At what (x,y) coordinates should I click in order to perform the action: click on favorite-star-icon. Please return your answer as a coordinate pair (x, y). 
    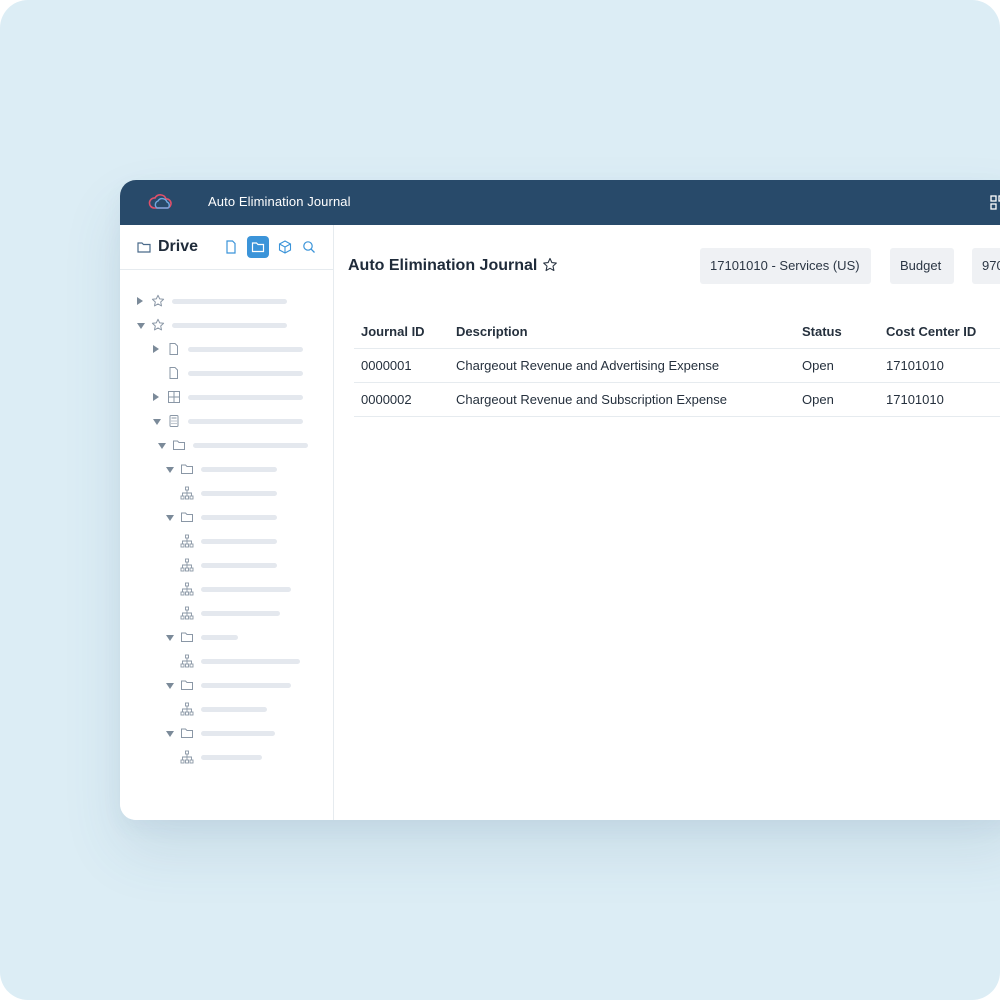
    Looking at the image, I should click on (550, 265).